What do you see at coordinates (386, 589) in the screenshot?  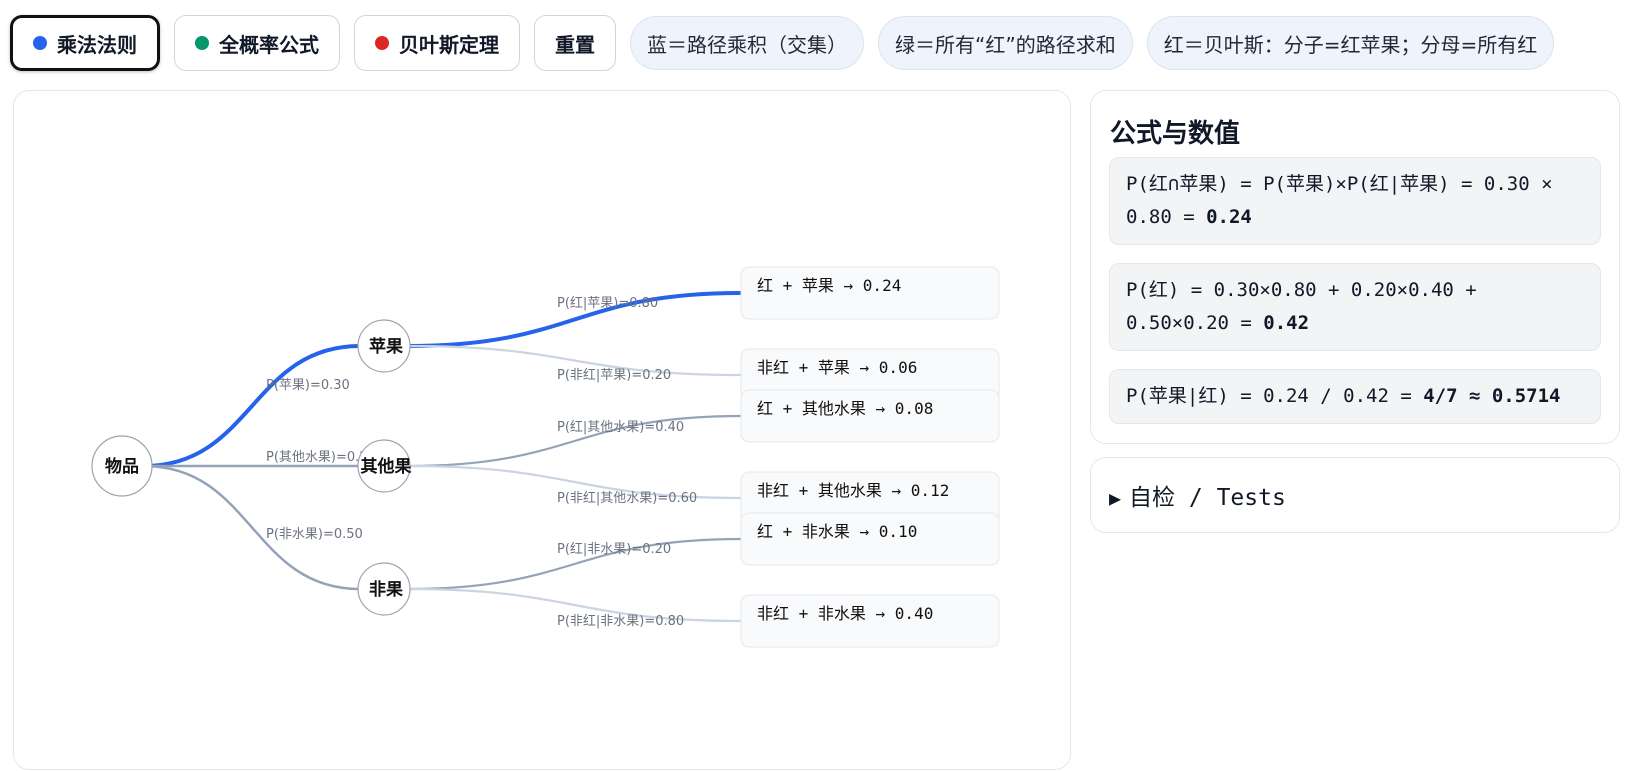 I see `node-label-2: 非果` at bounding box center [386, 589].